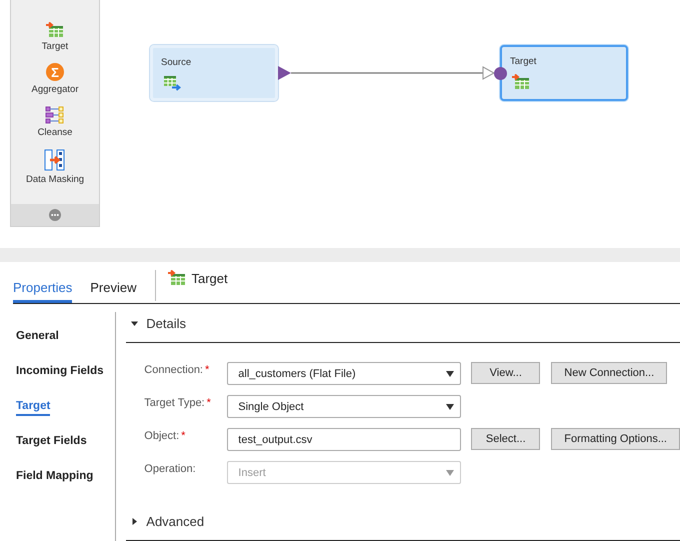  What do you see at coordinates (55, 72) in the screenshot?
I see `sigma-icon: Σ` at bounding box center [55, 72].